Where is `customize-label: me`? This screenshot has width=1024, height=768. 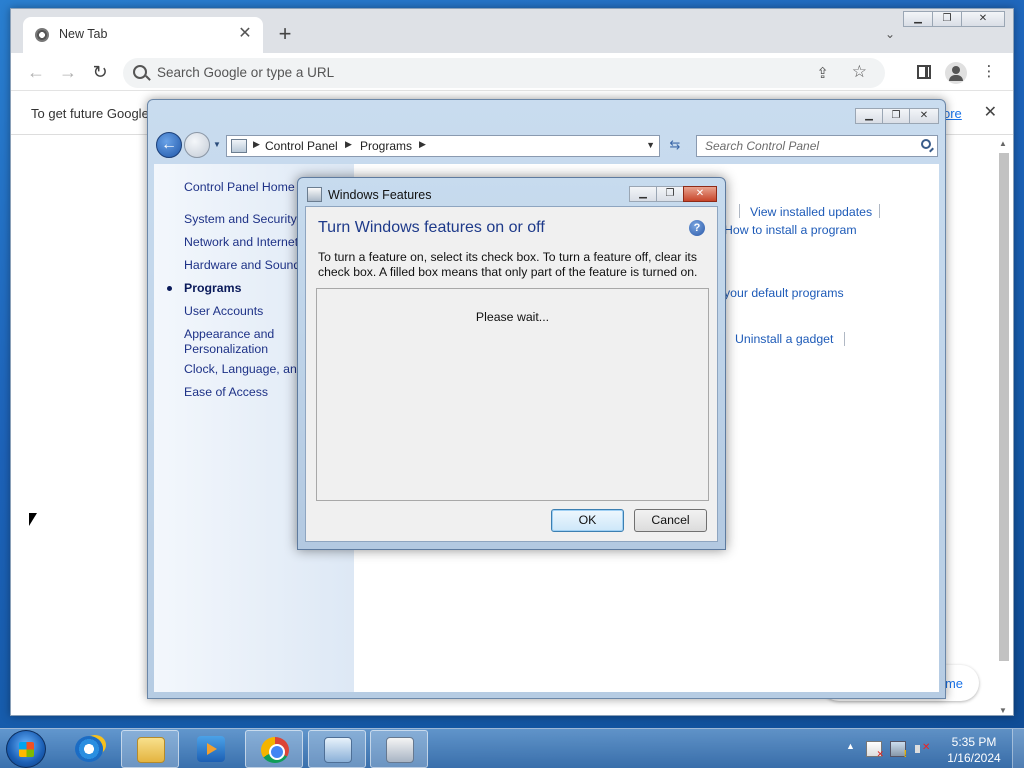 customize-label: me is located at coordinates (953, 683).